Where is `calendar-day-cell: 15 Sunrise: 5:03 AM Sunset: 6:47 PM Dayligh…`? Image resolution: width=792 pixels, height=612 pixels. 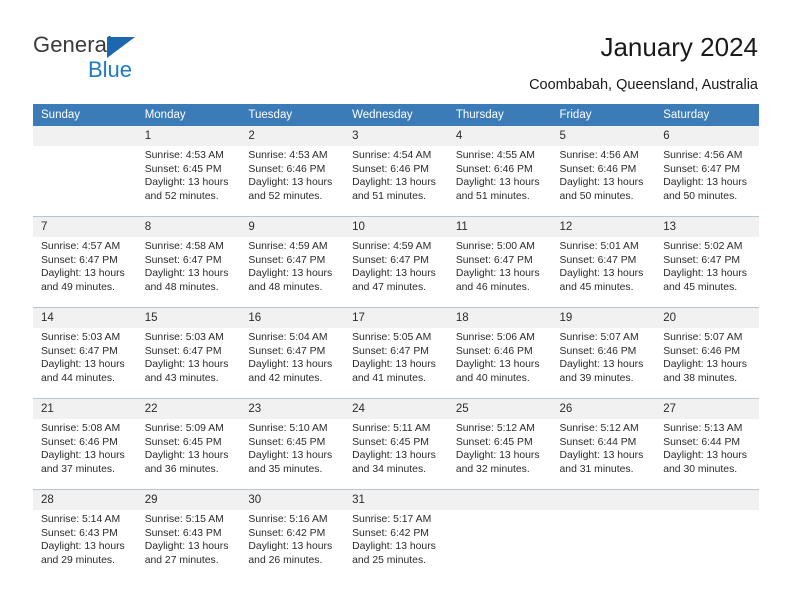 calendar-day-cell: 15 Sunrise: 5:03 AM Sunset: 6:47 PM Dayligh… is located at coordinates (188, 353).